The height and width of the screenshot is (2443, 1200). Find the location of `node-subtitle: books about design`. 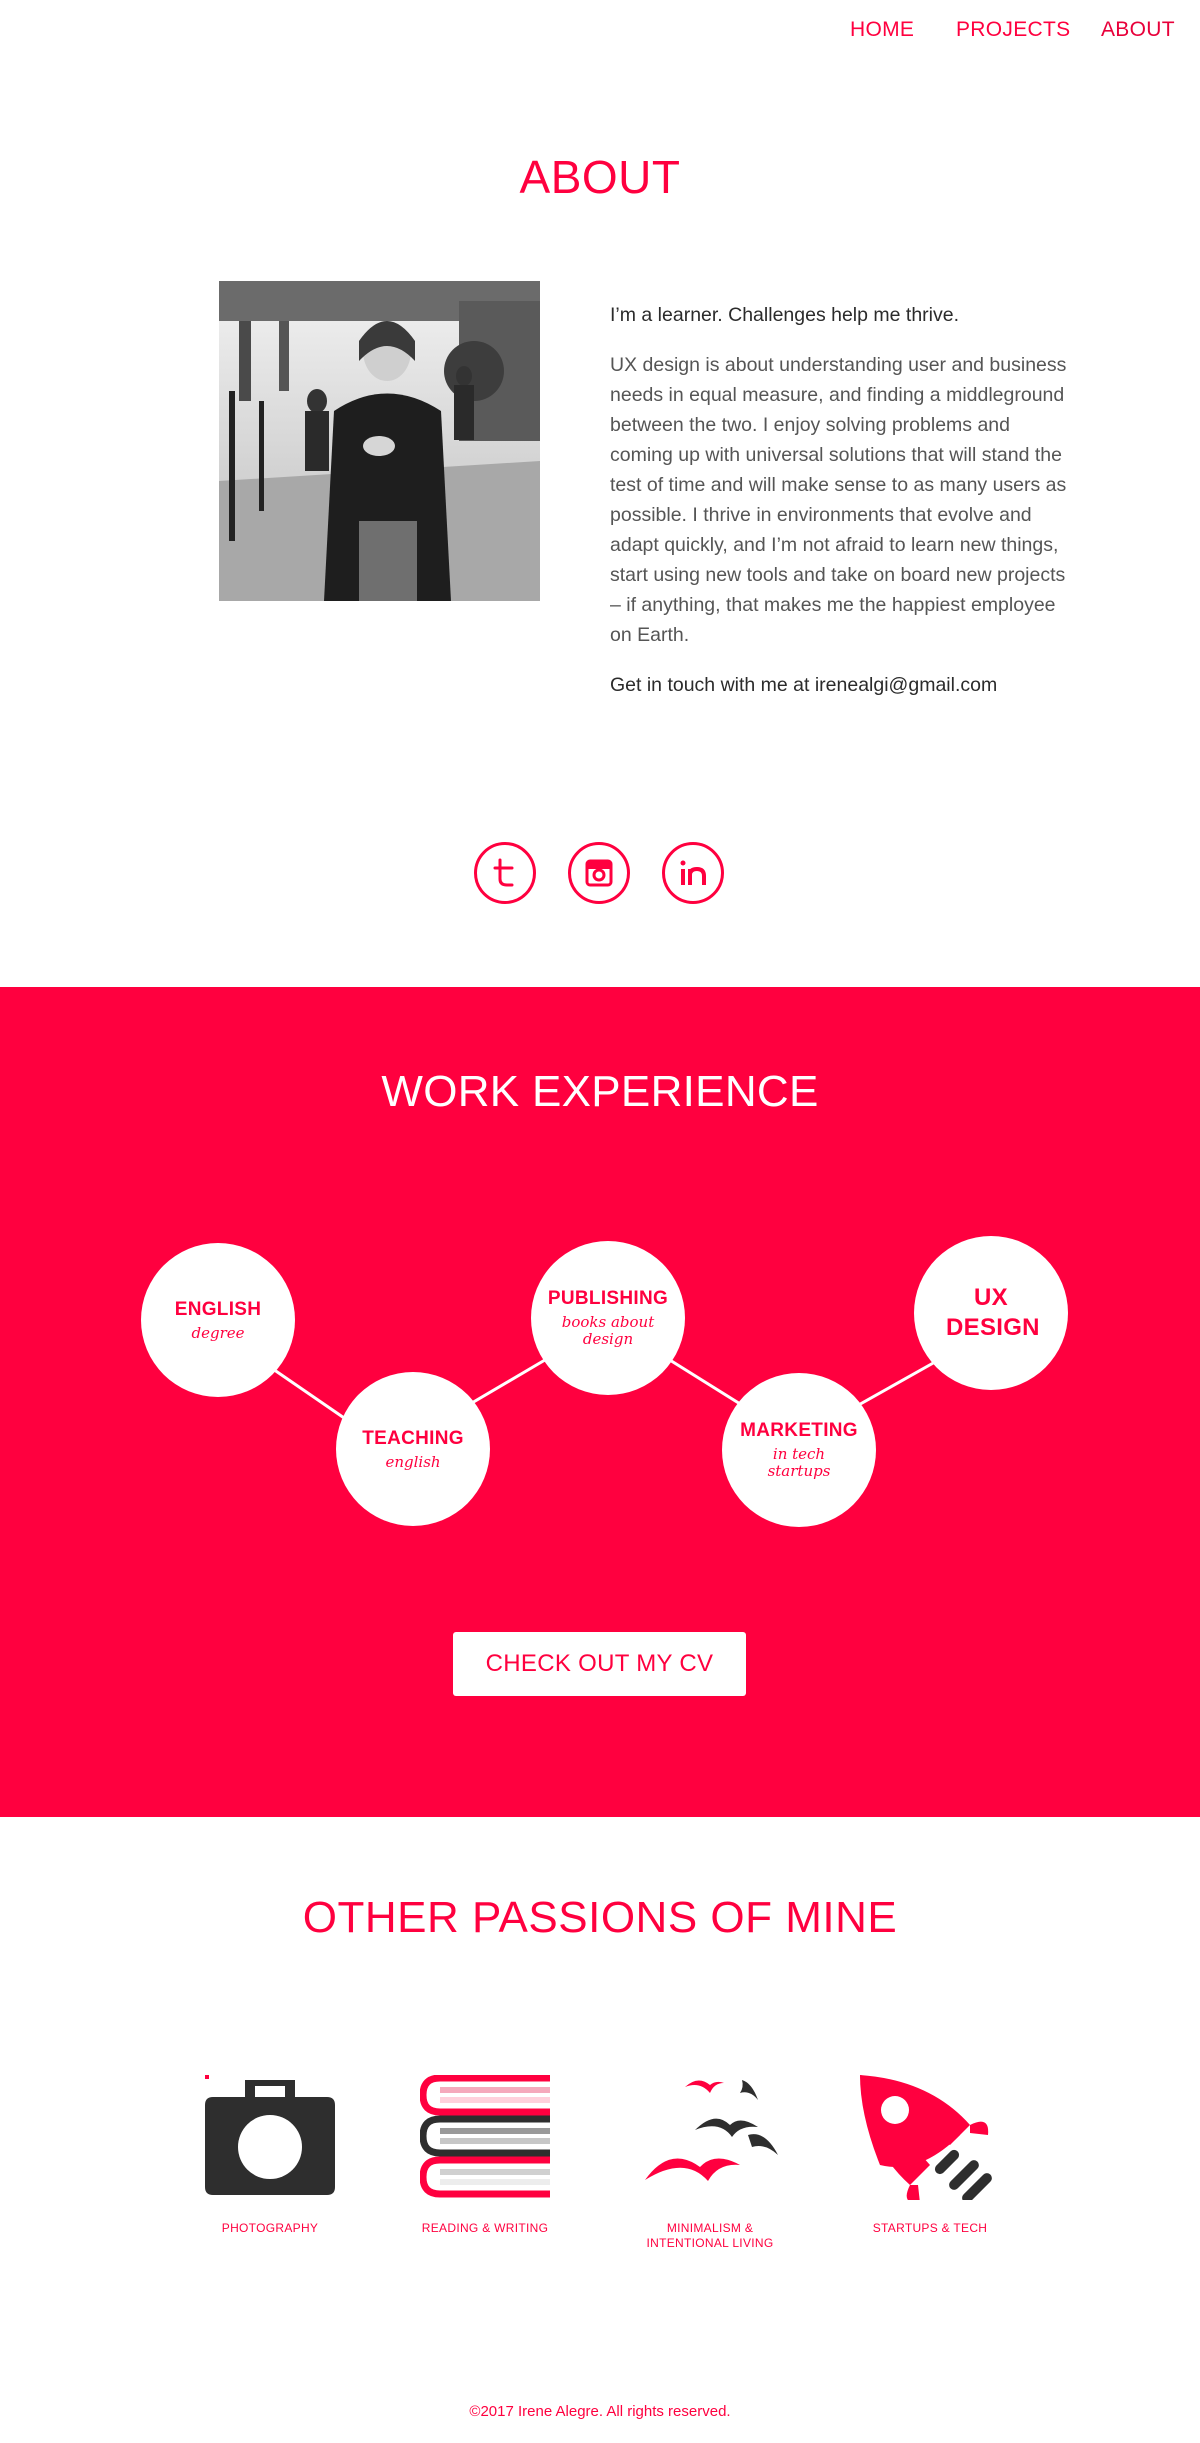

node-subtitle: books about design is located at coordinates (608, 1330).